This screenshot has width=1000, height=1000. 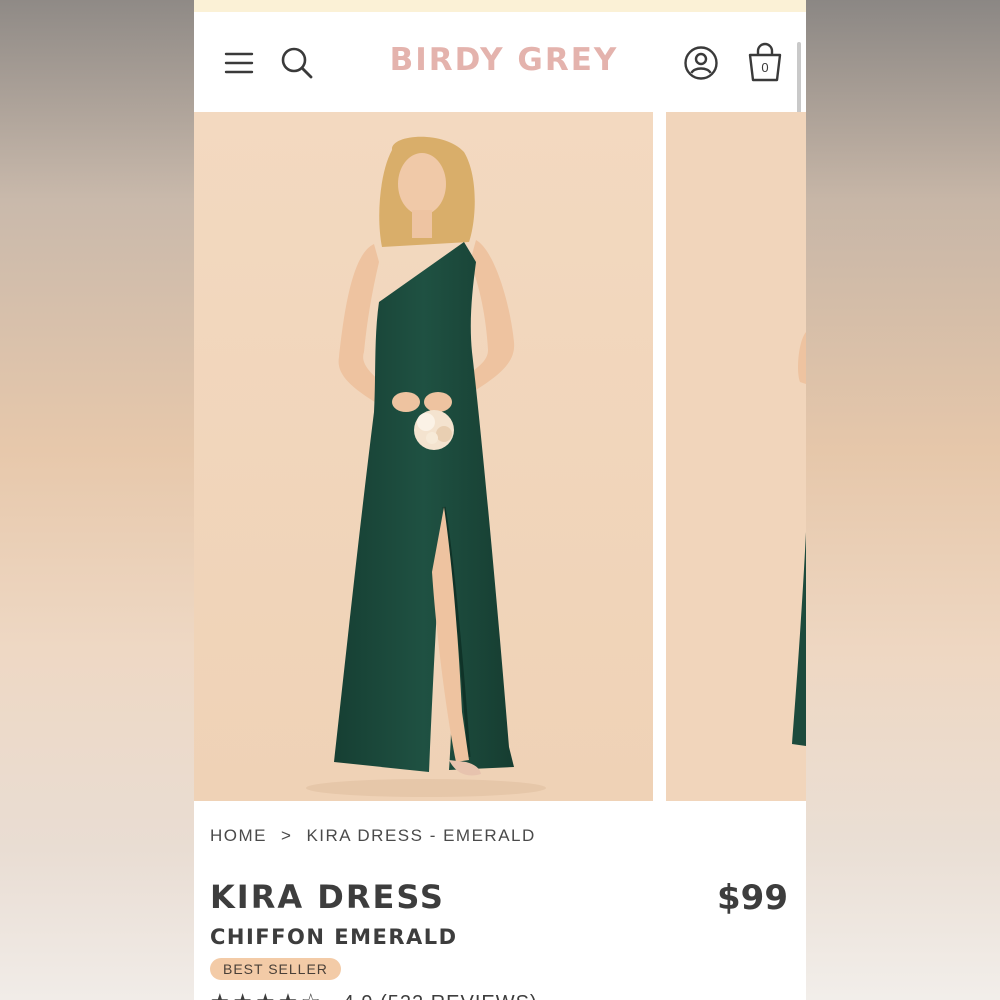 What do you see at coordinates (421, 835) in the screenshot?
I see `breadcrumb-current: KIRA DRESS - EMERALD` at bounding box center [421, 835].